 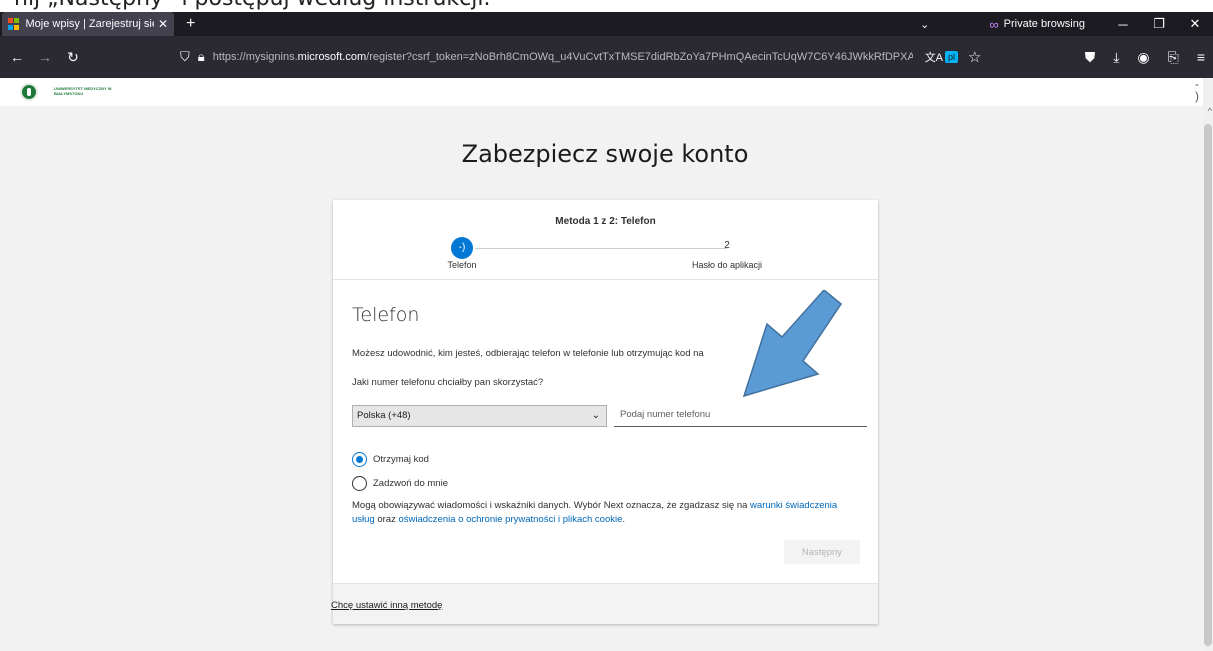 What do you see at coordinates (1090, 57) in the screenshot?
I see `pocket-icon: ⛊` at bounding box center [1090, 57].